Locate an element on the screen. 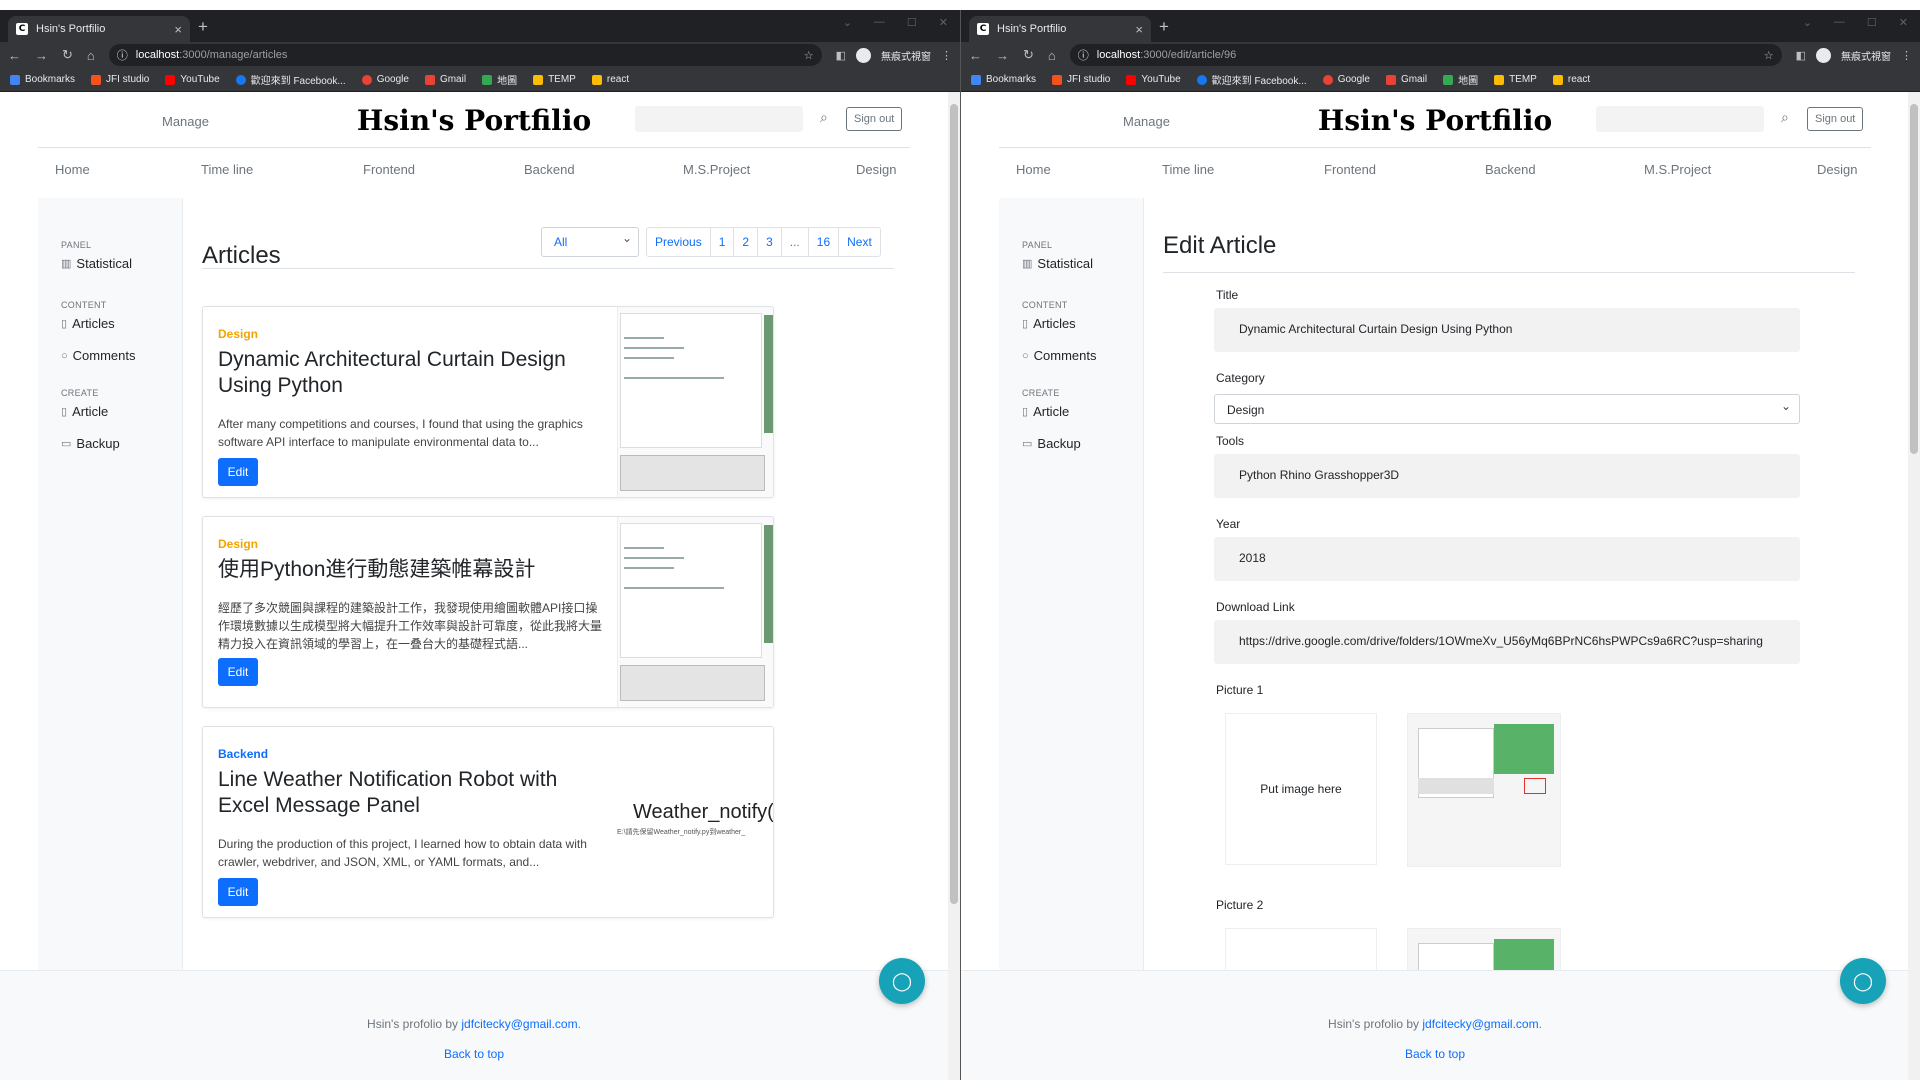 This screenshot has width=1920, height=1080. article-category: Backend is located at coordinates (243, 754).